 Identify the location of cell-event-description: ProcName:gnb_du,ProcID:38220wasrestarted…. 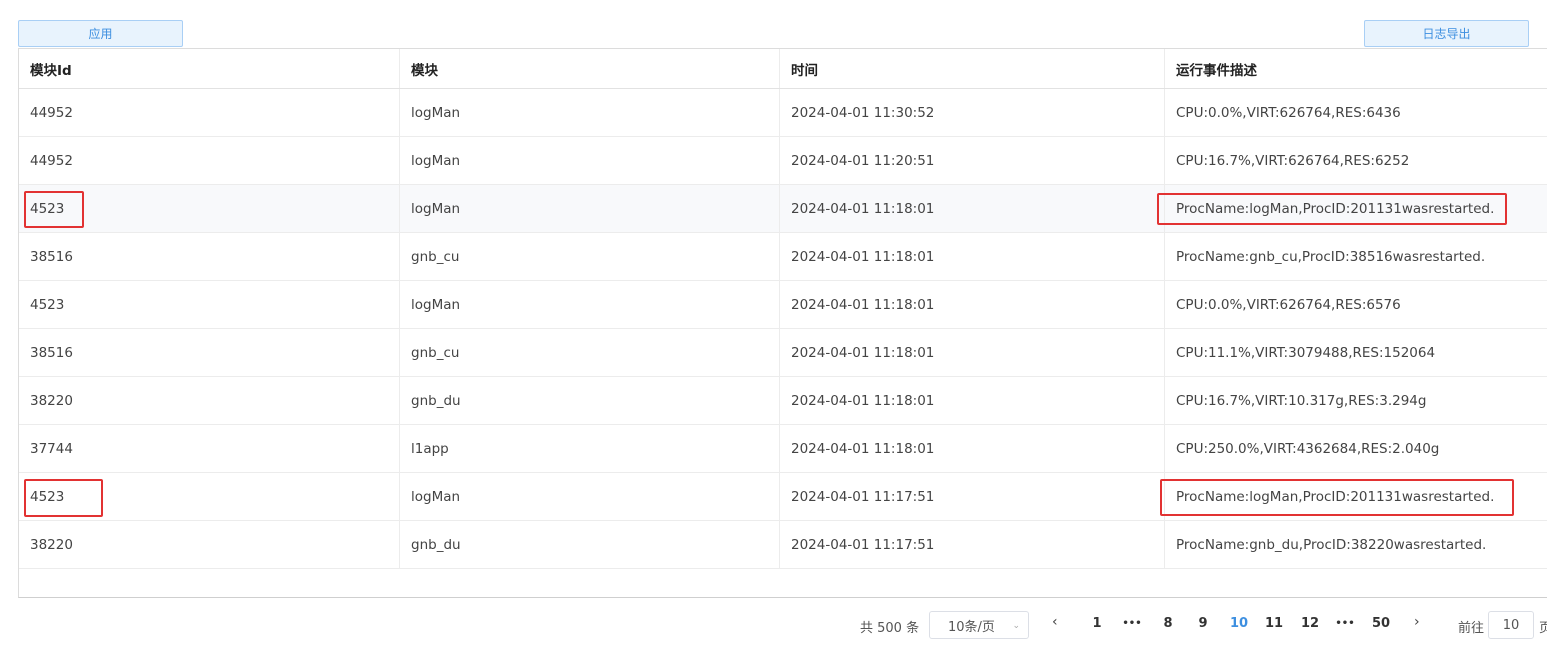
(1355, 544).